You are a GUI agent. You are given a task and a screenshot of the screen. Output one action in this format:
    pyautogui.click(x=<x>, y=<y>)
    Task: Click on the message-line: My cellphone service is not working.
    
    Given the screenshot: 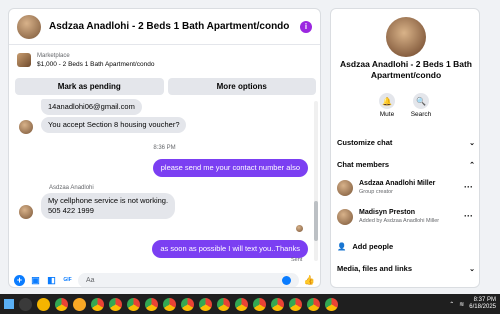 What is the action you would take?
    pyautogui.click(x=108, y=200)
    